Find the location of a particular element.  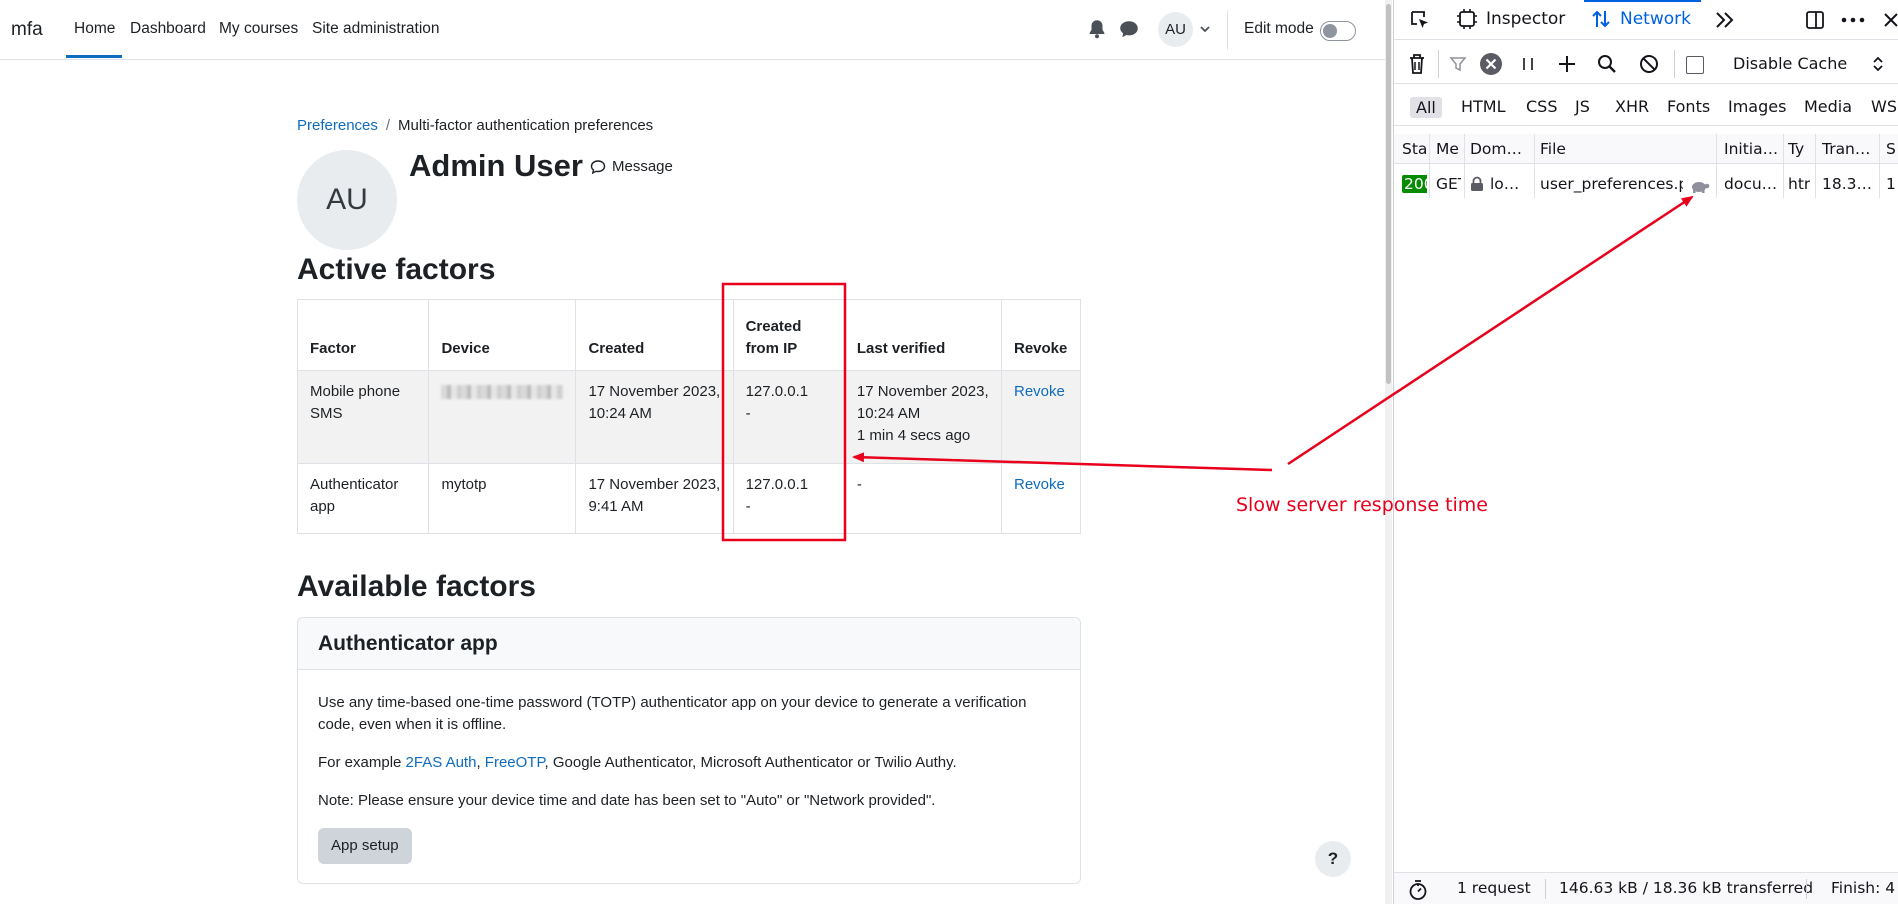

filter-icon is located at coordinates (1458, 64).